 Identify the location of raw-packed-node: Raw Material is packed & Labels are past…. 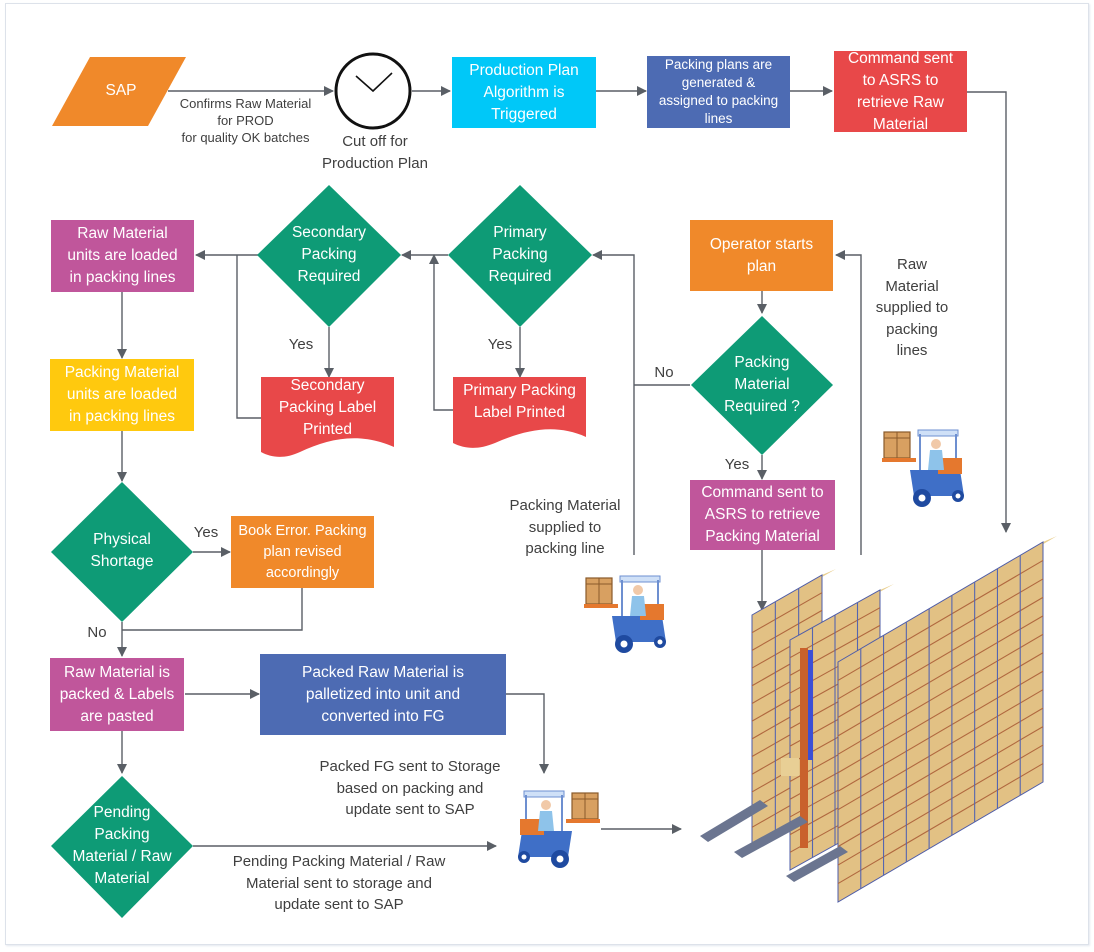
(117, 694).